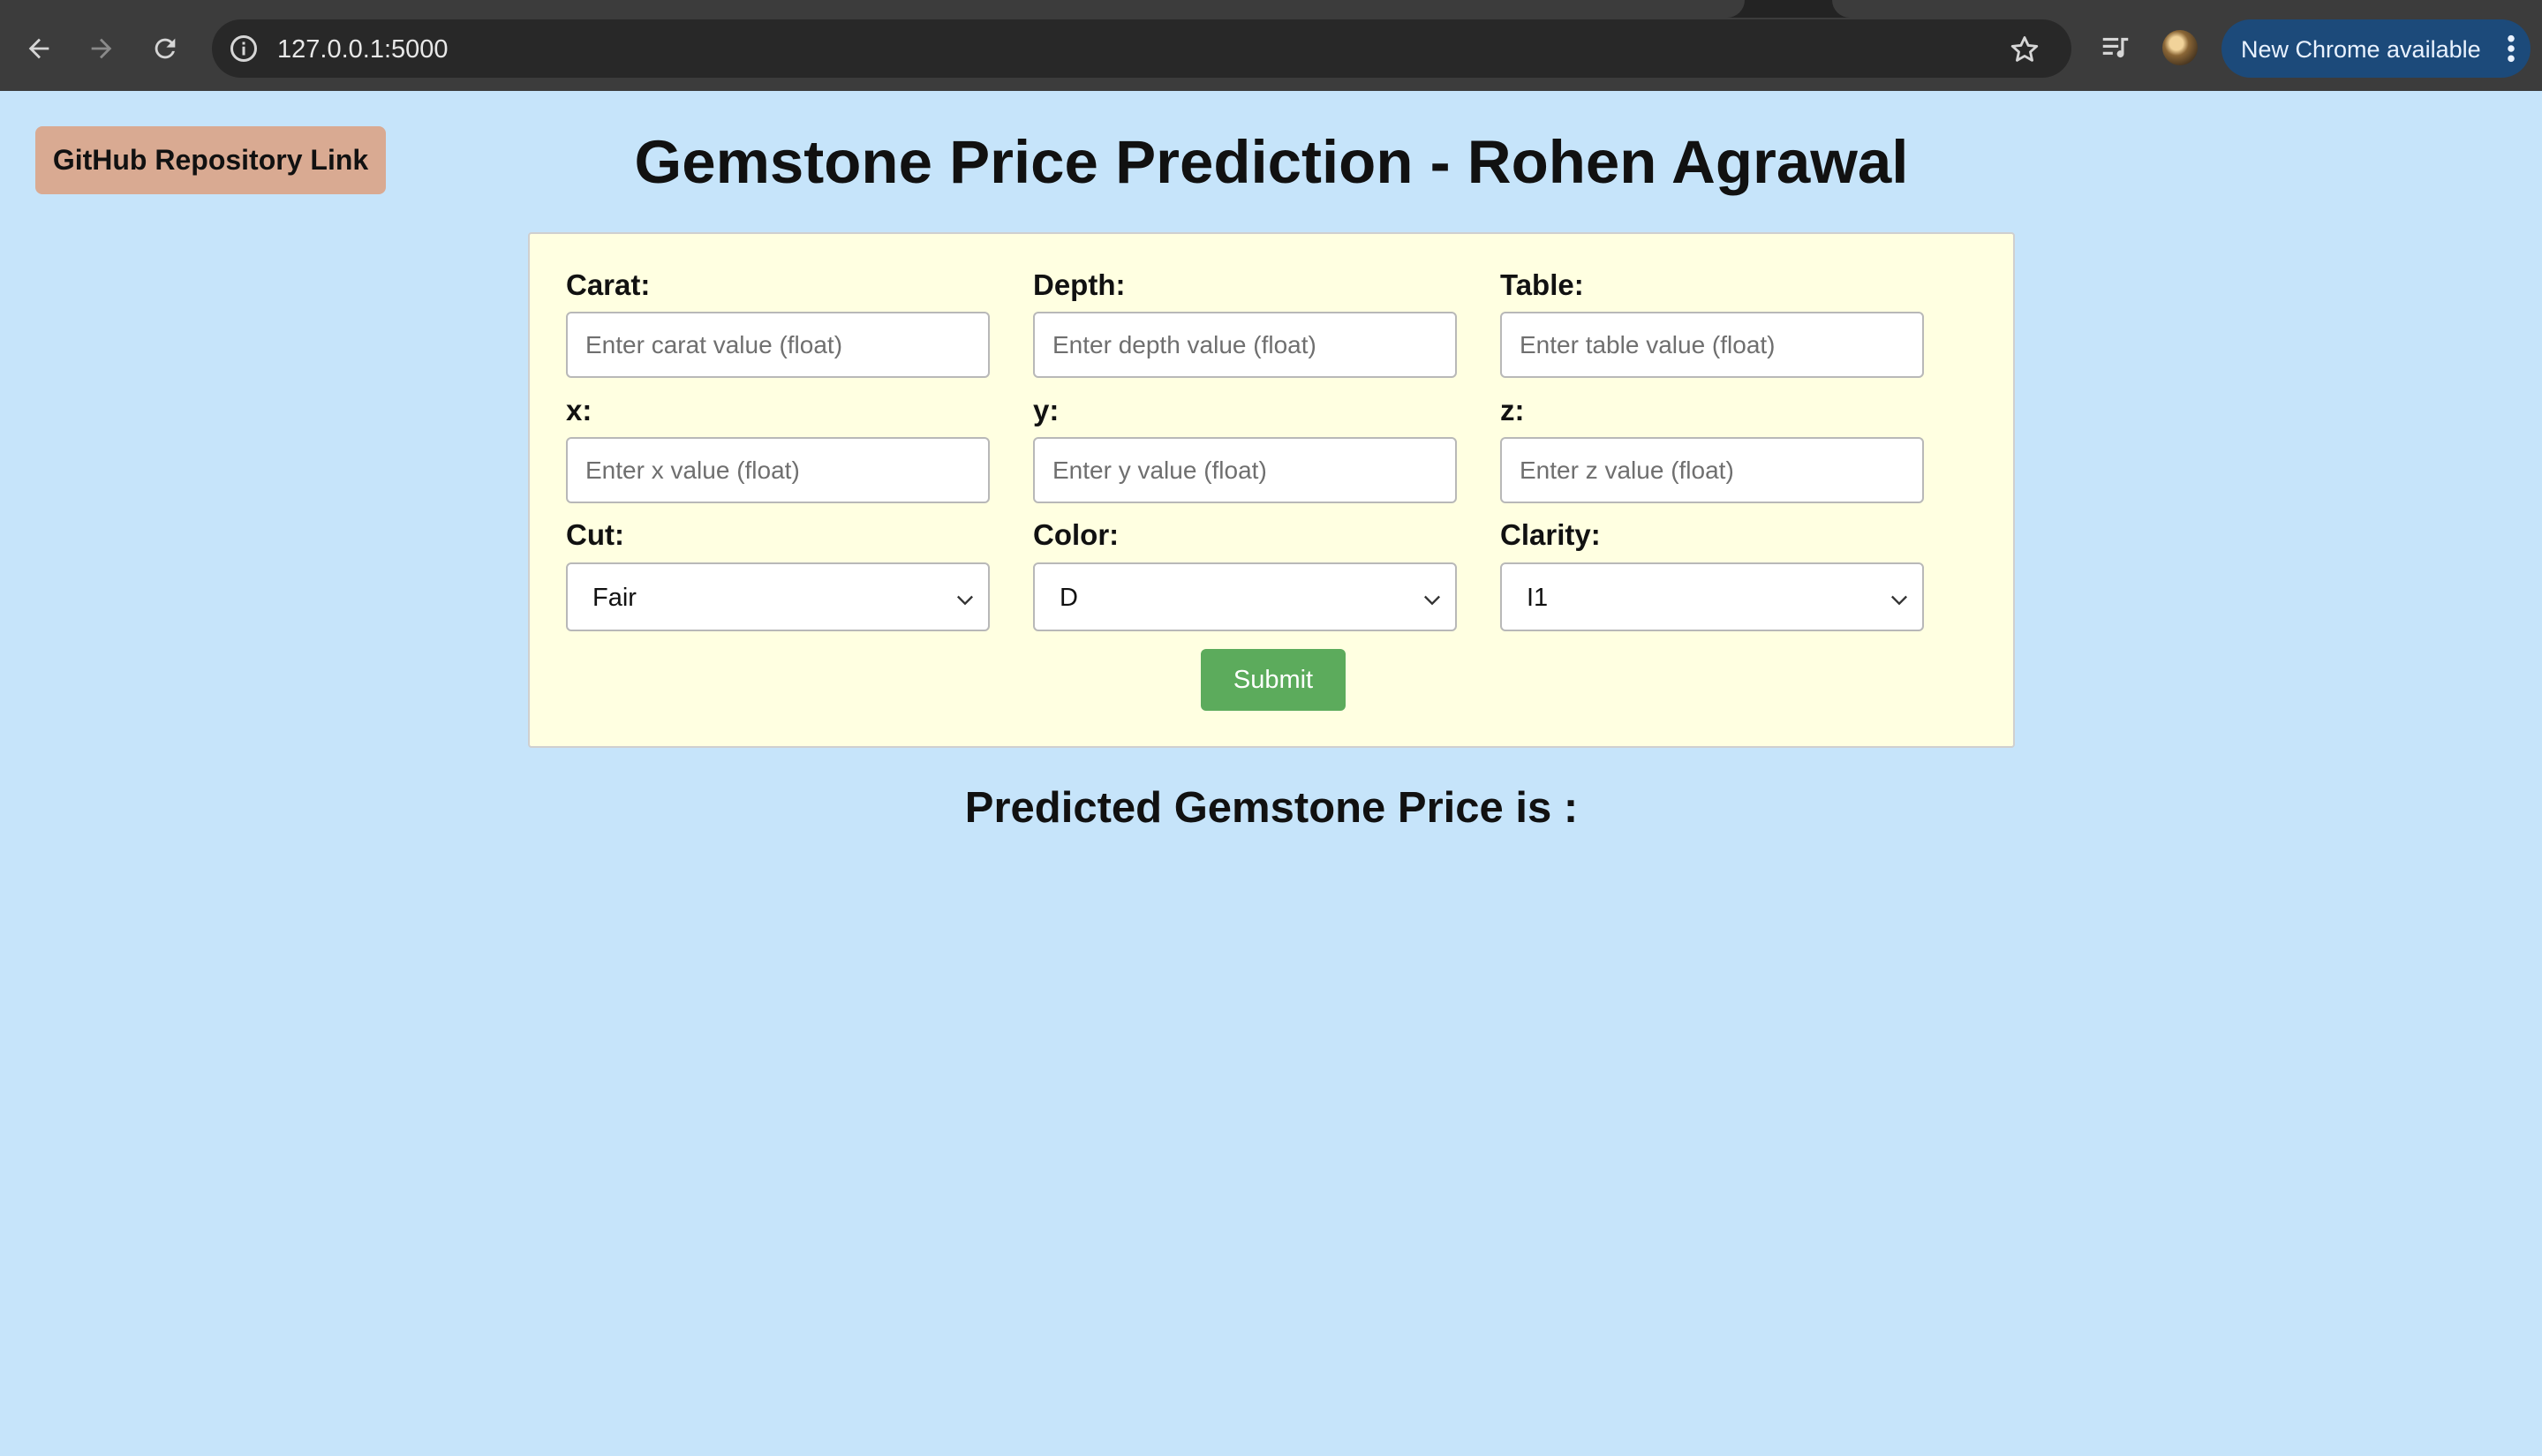 This screenshot has width=2542, height=1456. I want to click on address-bar: 127.0.0.1:5000, so click(1141, 48).